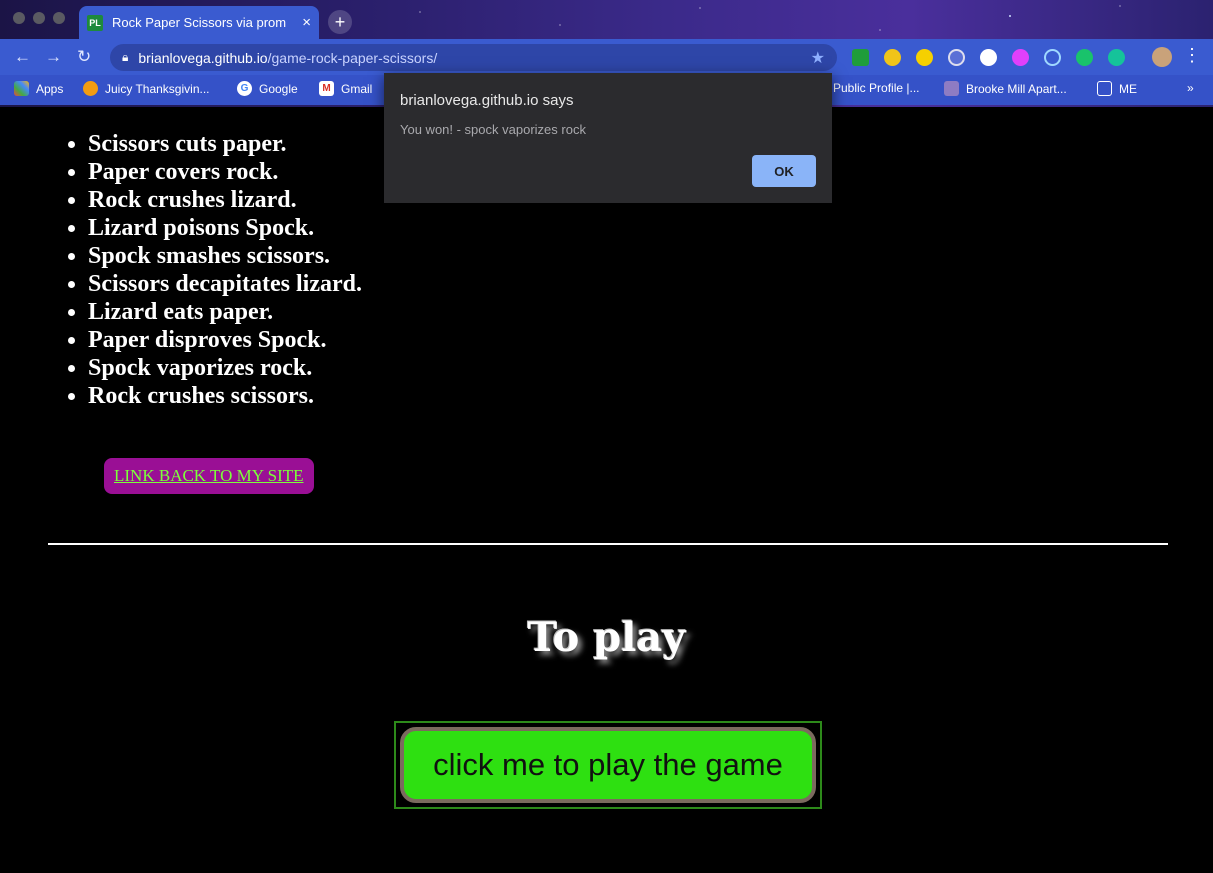 This screenshot has width=1213, height=873. I want to click on rule-item: Spock smashes scissors., so click(225, 256).